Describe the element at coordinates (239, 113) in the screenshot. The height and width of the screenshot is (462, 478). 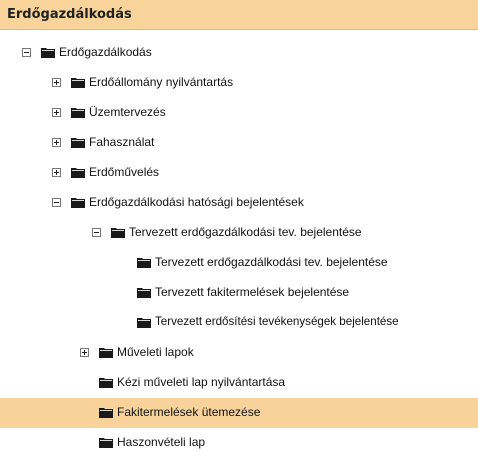
I see `tree-node-uzemtervezes: Üzemtervezés` at that location.